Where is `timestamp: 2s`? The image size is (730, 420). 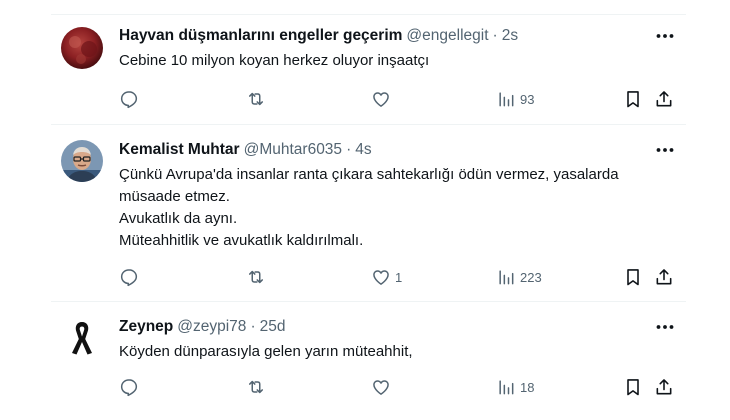
timestamp: 2s is located at coordinates (510, 36).